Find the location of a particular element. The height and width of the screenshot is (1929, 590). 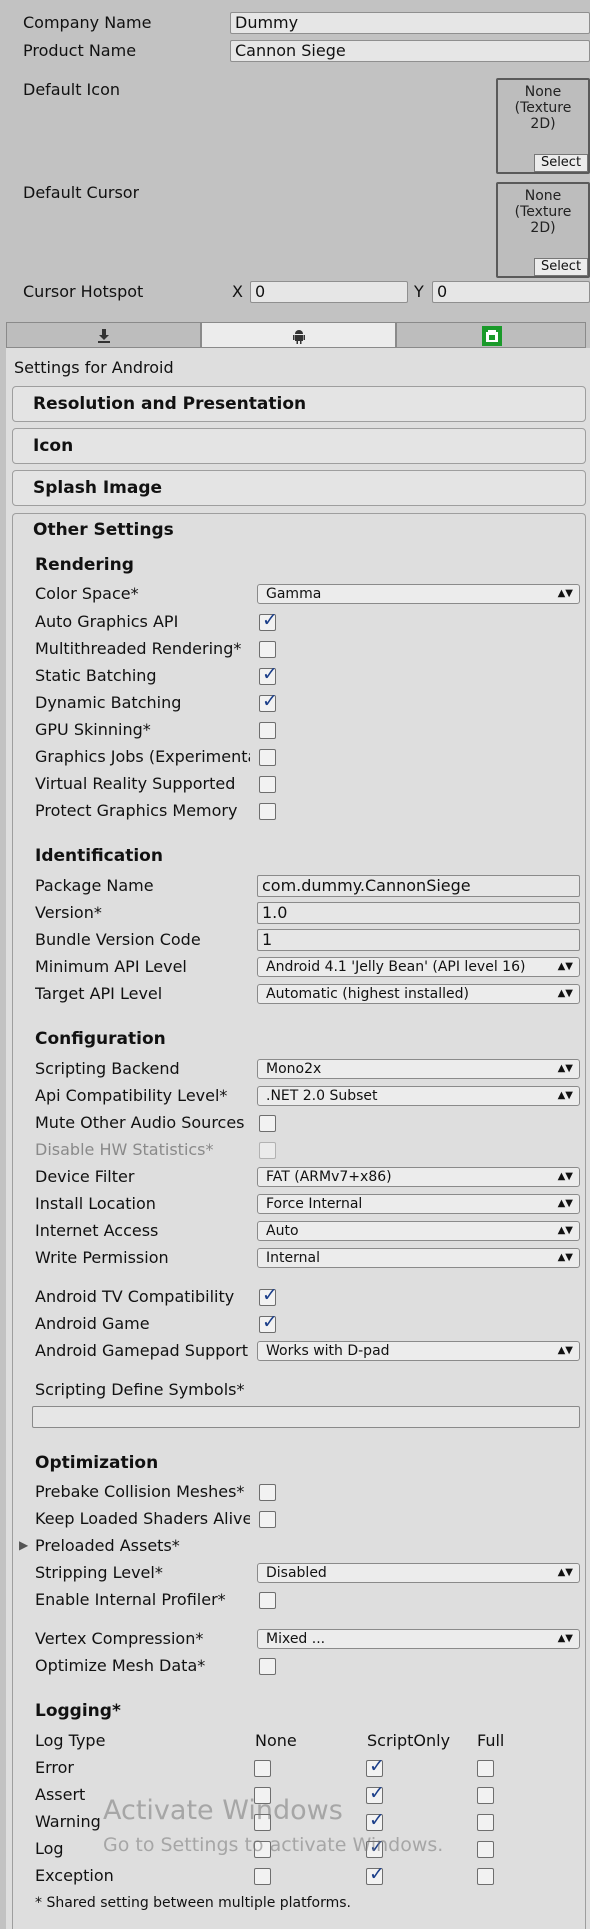

multithreaded-rendering-label: Multithreaded Rendering* is located at coordinates (138, 648).